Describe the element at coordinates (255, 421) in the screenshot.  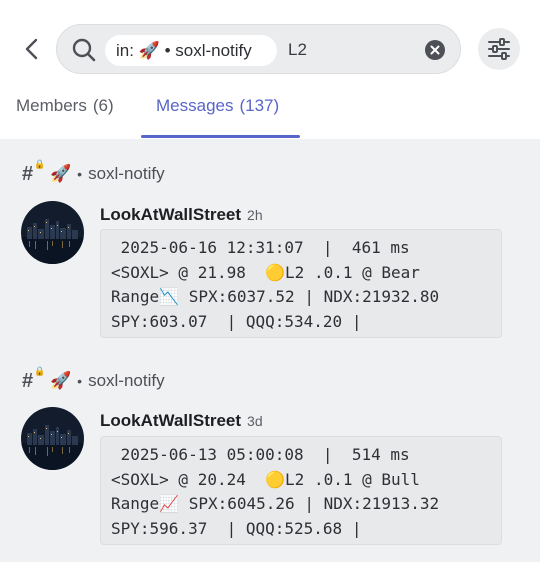
I see `message-timestamp: 3d` at that location.